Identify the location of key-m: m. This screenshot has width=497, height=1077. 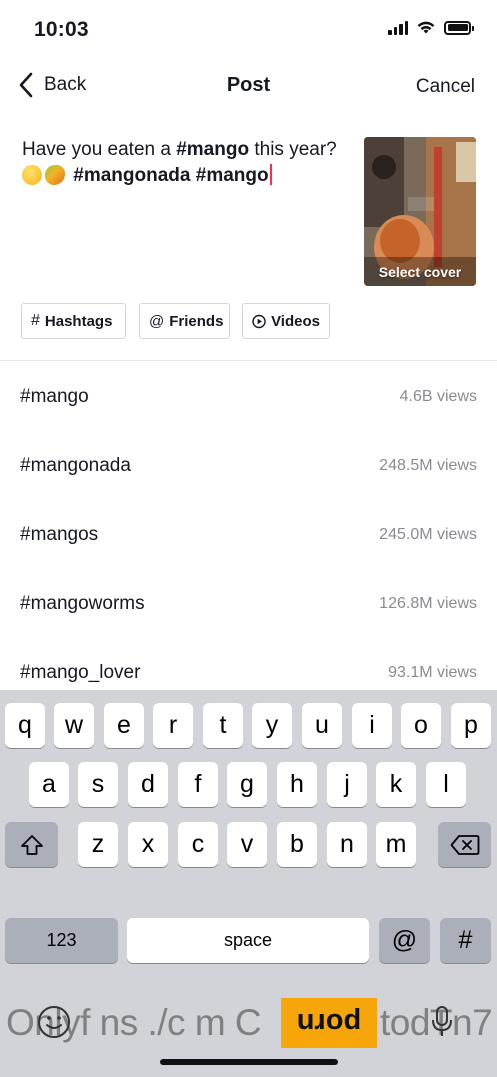
(396, 844).